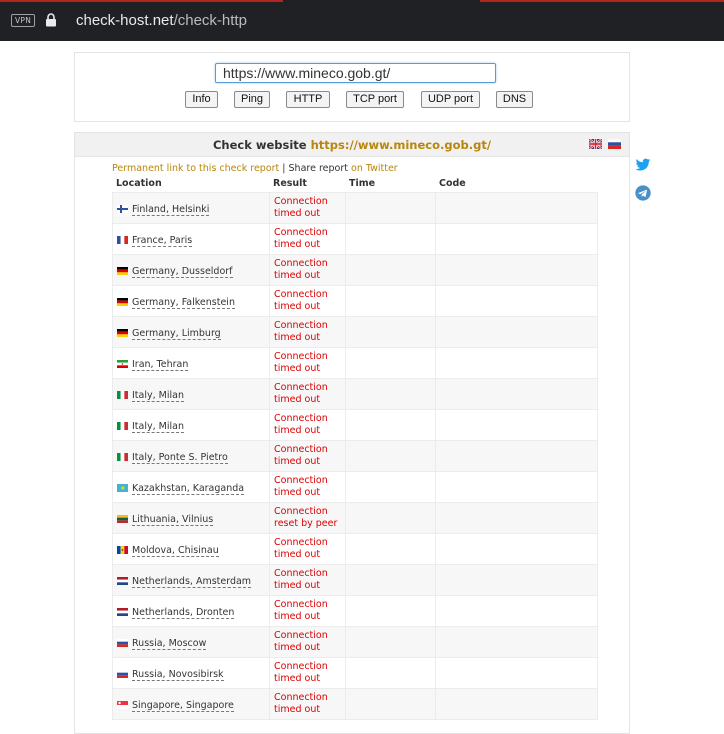  Describe the element at coordinates (183, 706) in the screenshot. I see `location-link: Singapore, Singapore` at that location.